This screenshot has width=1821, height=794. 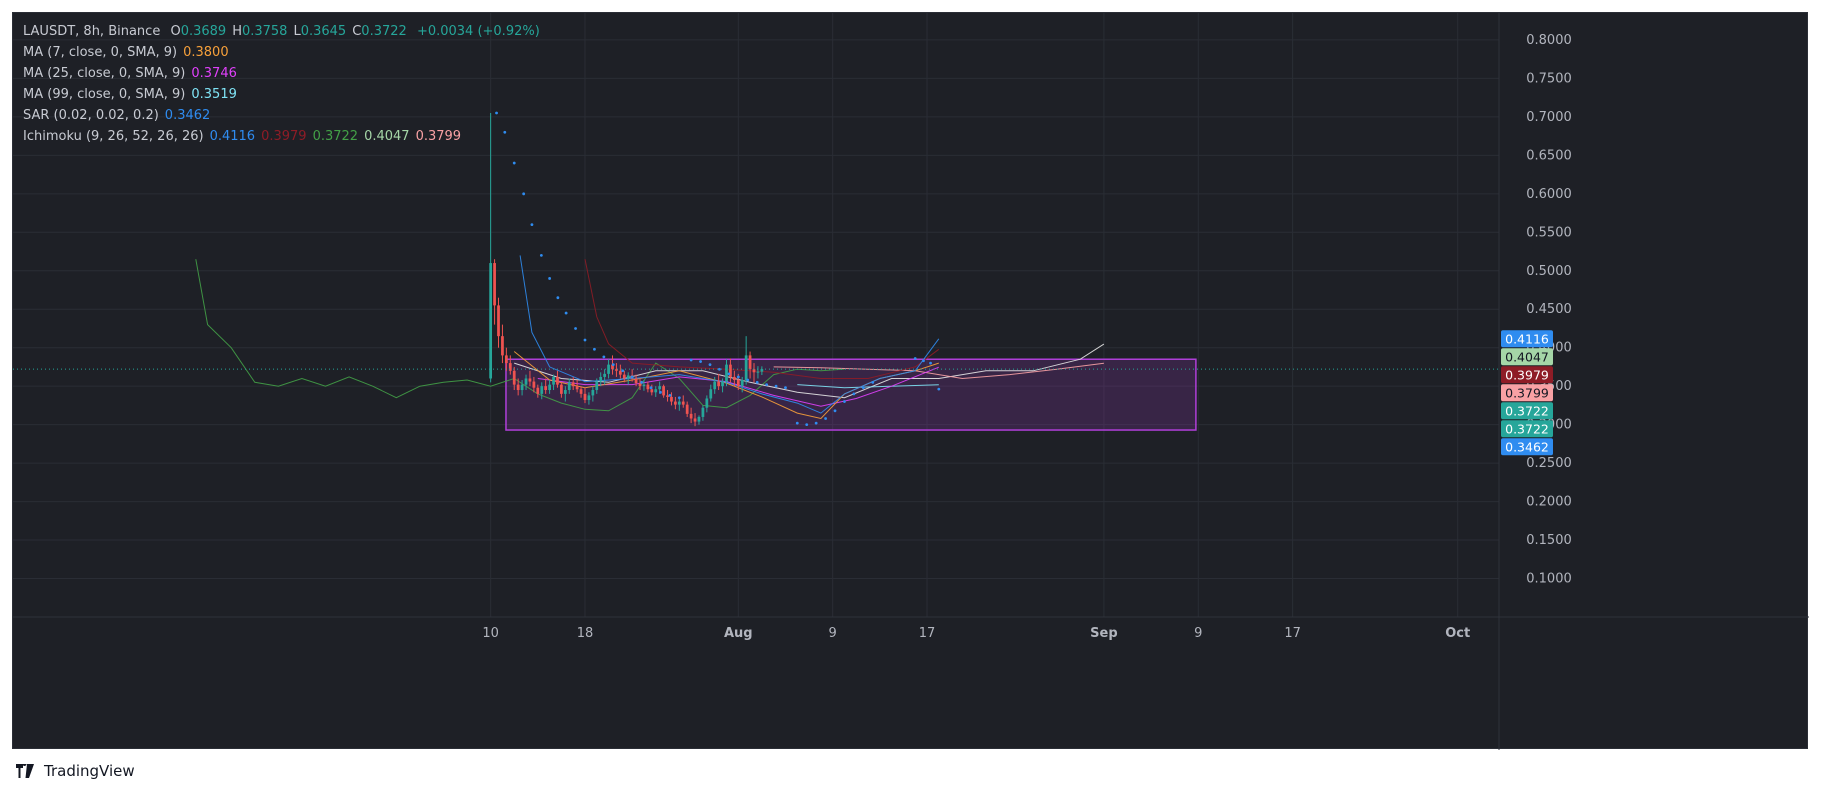 What do you see at coordinates (1527, 374) in the screenshot?
I see `price-label-text: 0.3979` at bounding box center [1527, 374].